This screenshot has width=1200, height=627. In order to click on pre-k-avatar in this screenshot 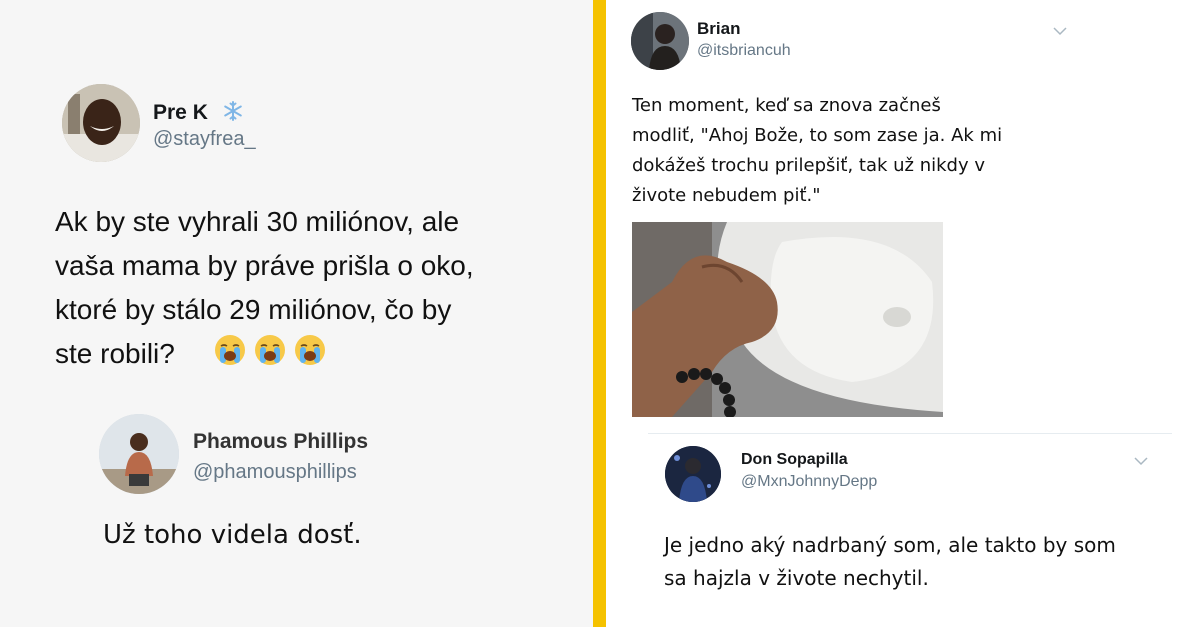, I will do `click(101, 123)`.